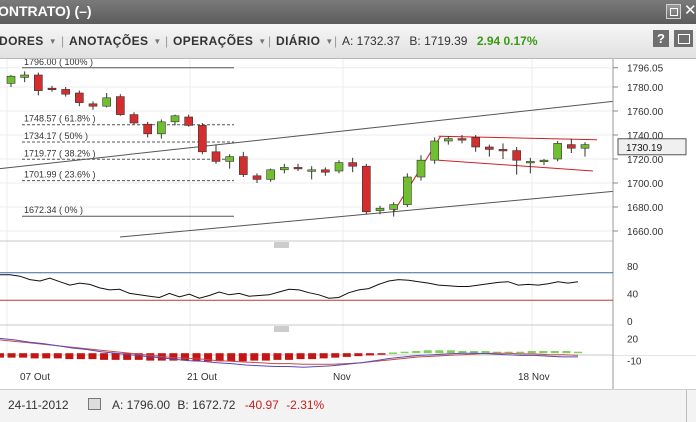 The image size is (696, 422). What do you see at coordinates (661, 38) in the screenshot?
I see `help-button: ?` at bounding box center [661, 38].